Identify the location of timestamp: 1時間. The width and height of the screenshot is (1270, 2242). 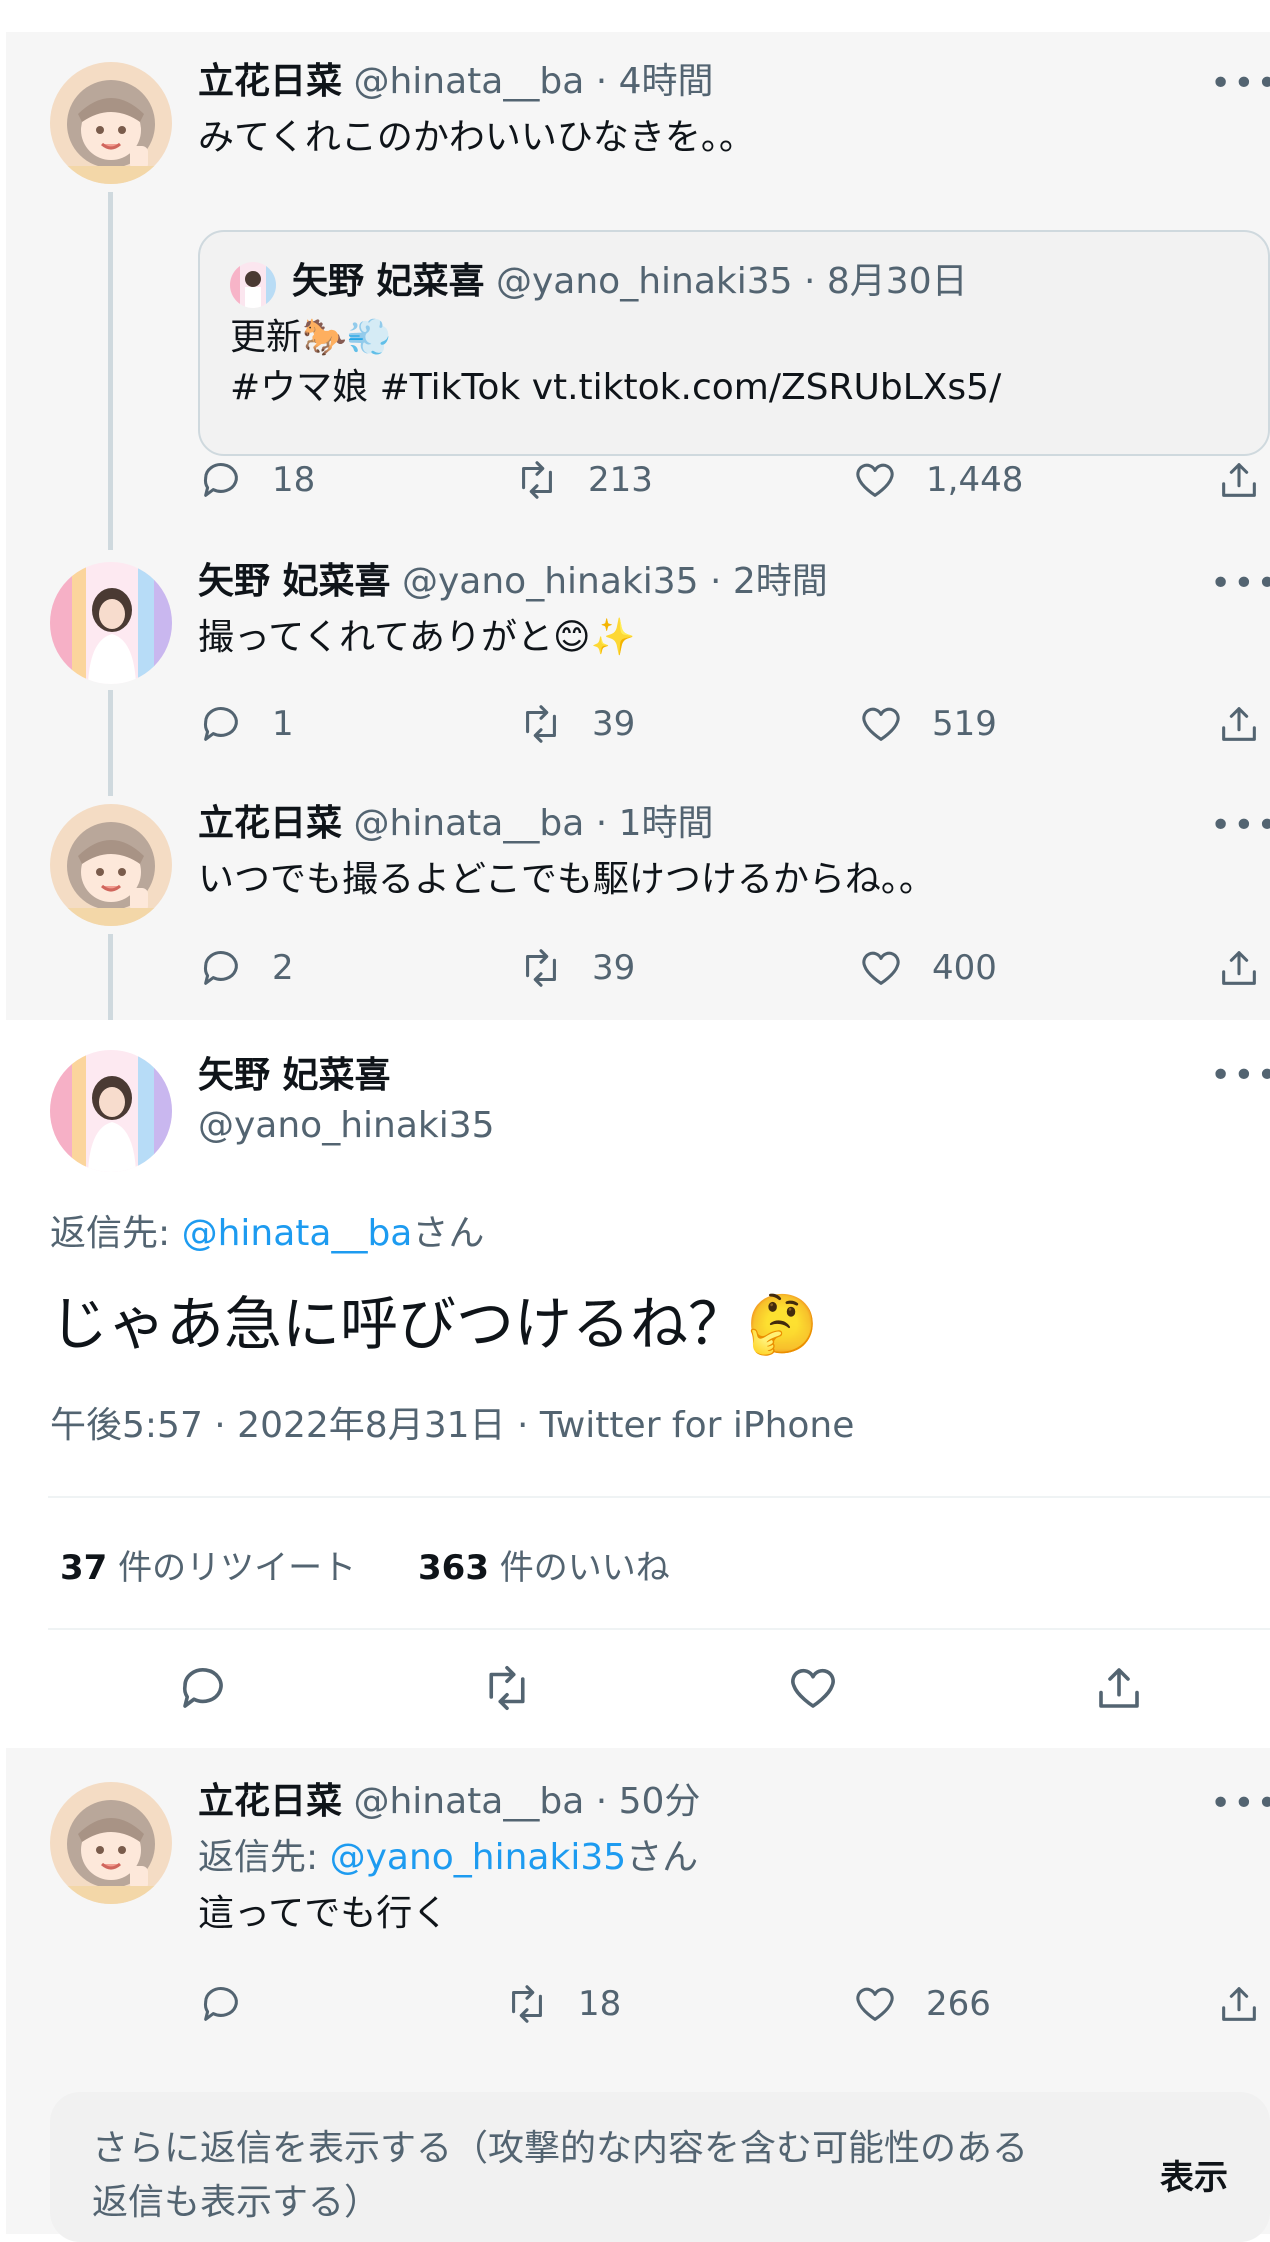
(666, 823).